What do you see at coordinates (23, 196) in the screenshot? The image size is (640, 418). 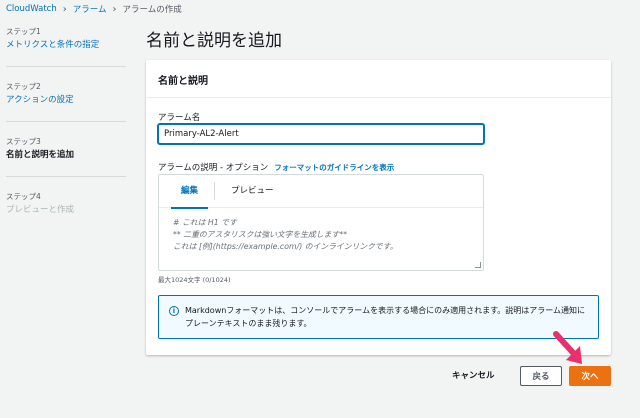 I see `step-number: ステップ4` at bounding box center [23, 196].